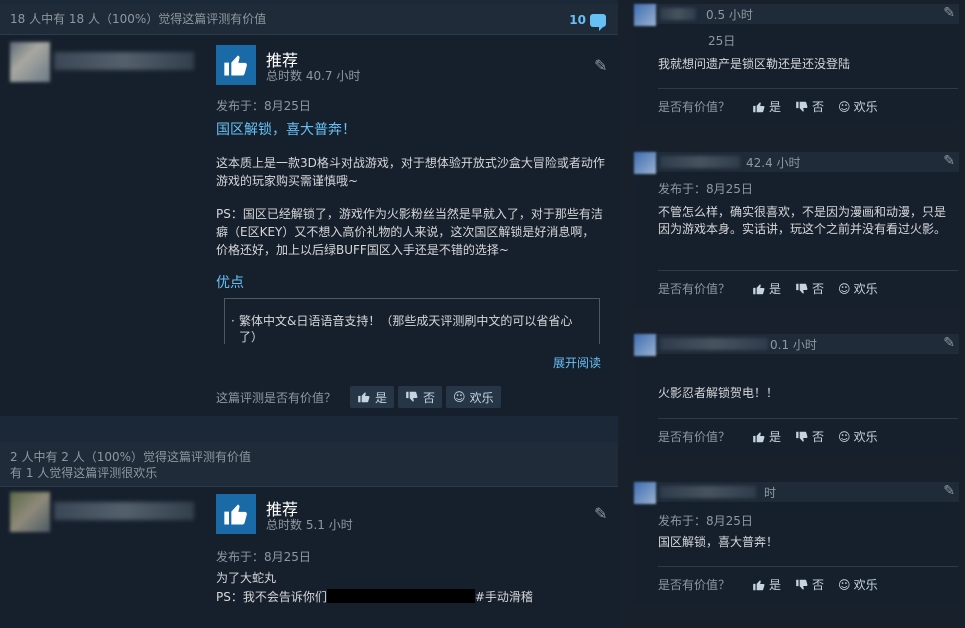 This screenshot has height=628, width=965. Describe the element at coordinates (718, 393) in the screenshot. I see `side-review-text: 火影忍者解锁贺电！！` at that location.